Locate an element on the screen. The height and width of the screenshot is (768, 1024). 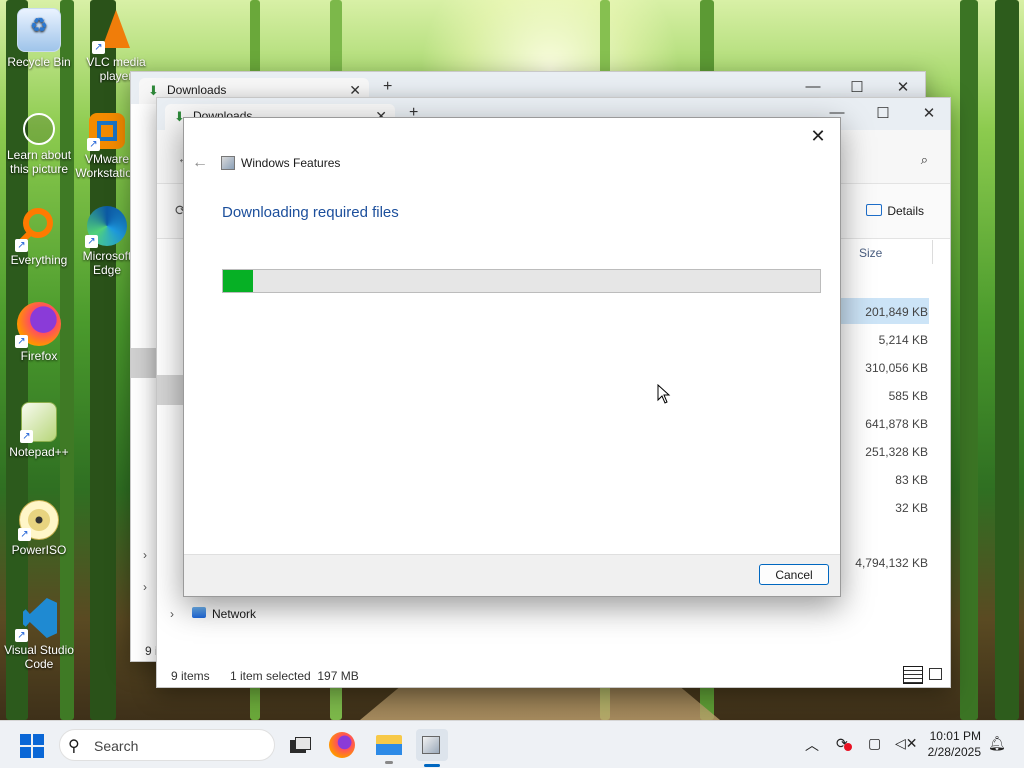
windows-features-taskbar-icon is located at coordinates (432, 748).